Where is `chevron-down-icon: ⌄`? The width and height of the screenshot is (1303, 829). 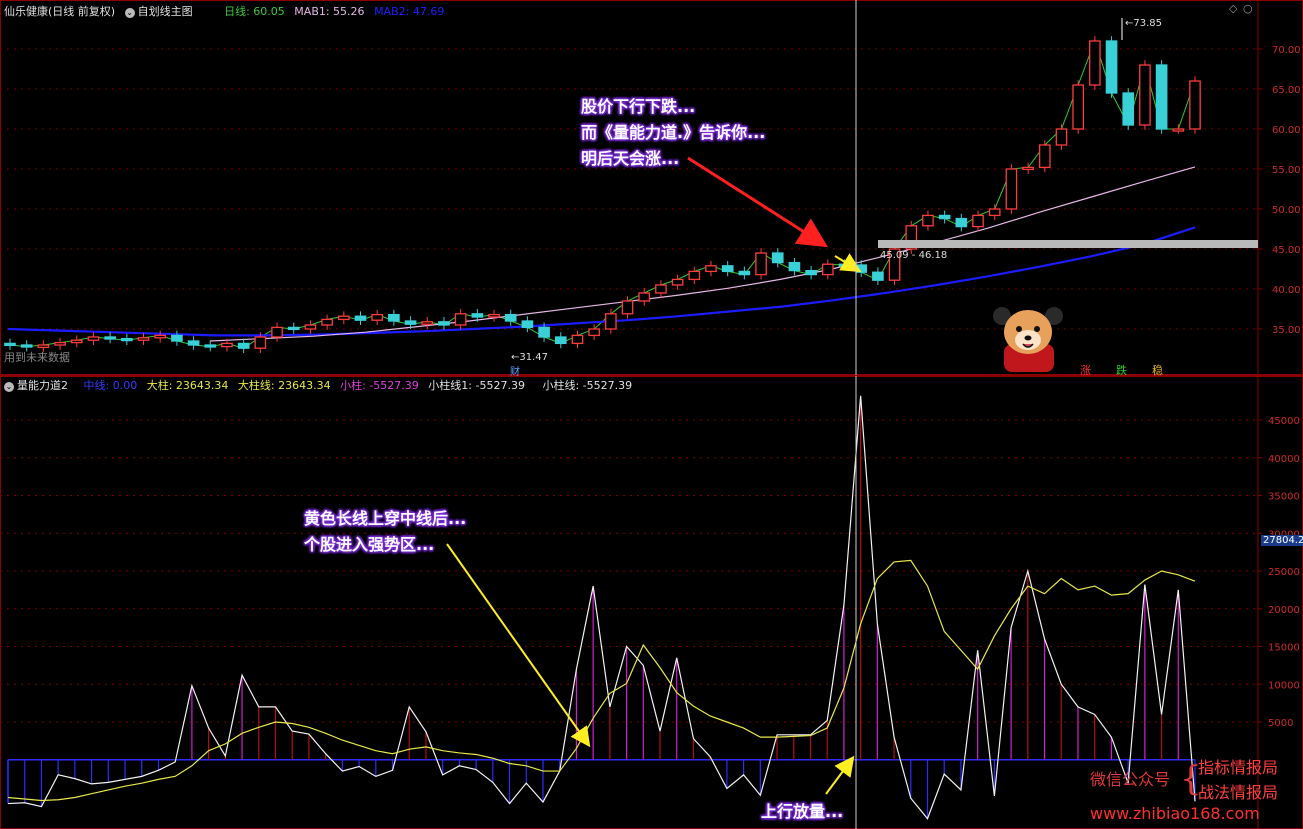
chevron-down-icon: ⌄ is located at coordinates (129, 13).